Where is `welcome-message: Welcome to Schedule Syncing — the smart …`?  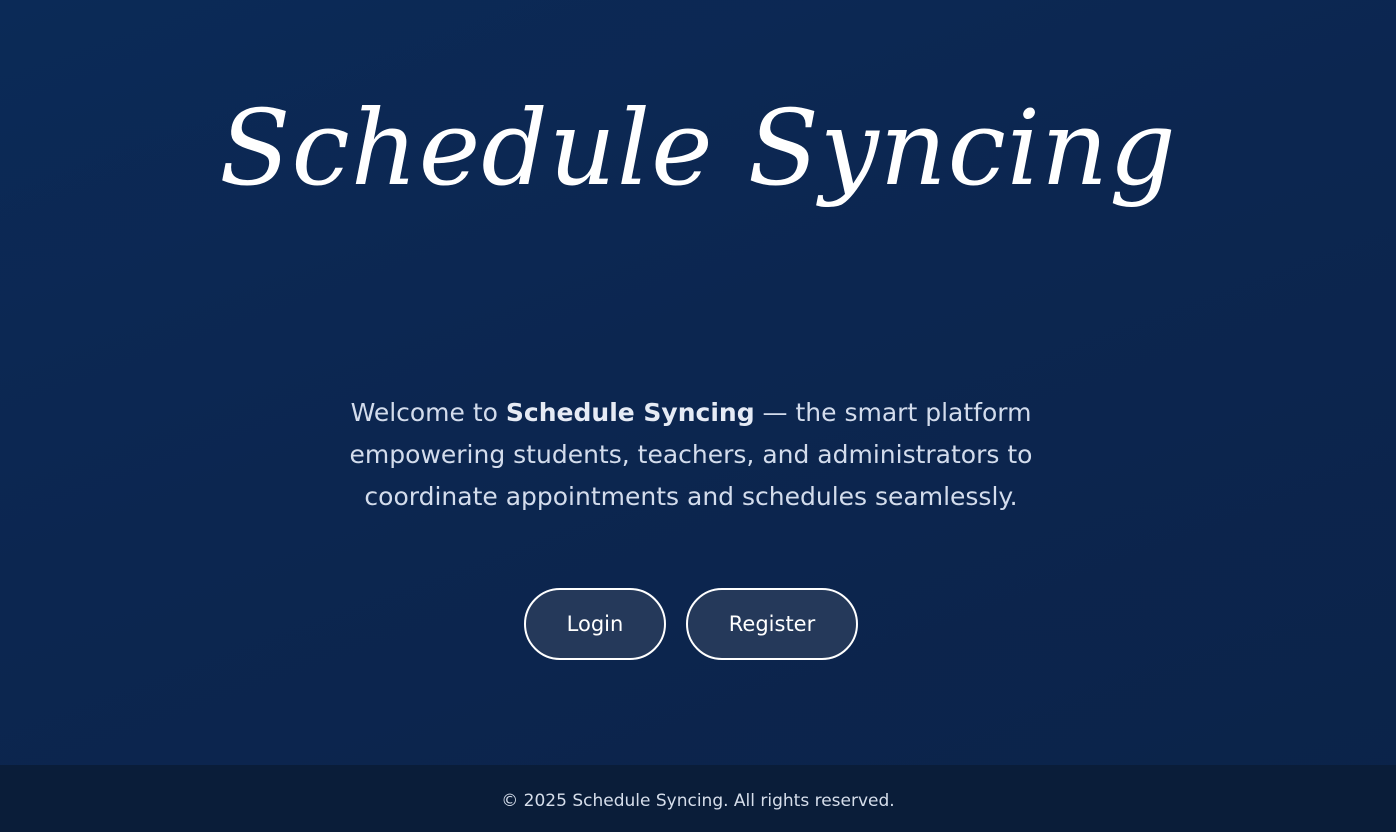 welcome-message: Welcome to Schedule Syncing — the smart … is located at coordinates (691, 455).